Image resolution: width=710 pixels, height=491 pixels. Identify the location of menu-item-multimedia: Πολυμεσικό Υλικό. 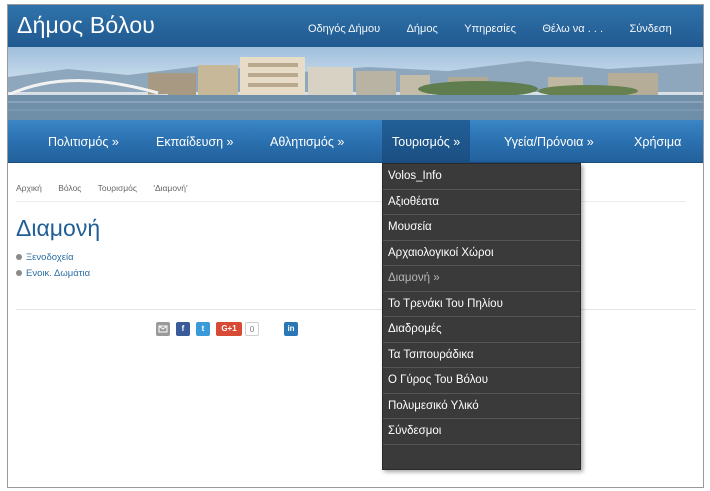
(481, 406).